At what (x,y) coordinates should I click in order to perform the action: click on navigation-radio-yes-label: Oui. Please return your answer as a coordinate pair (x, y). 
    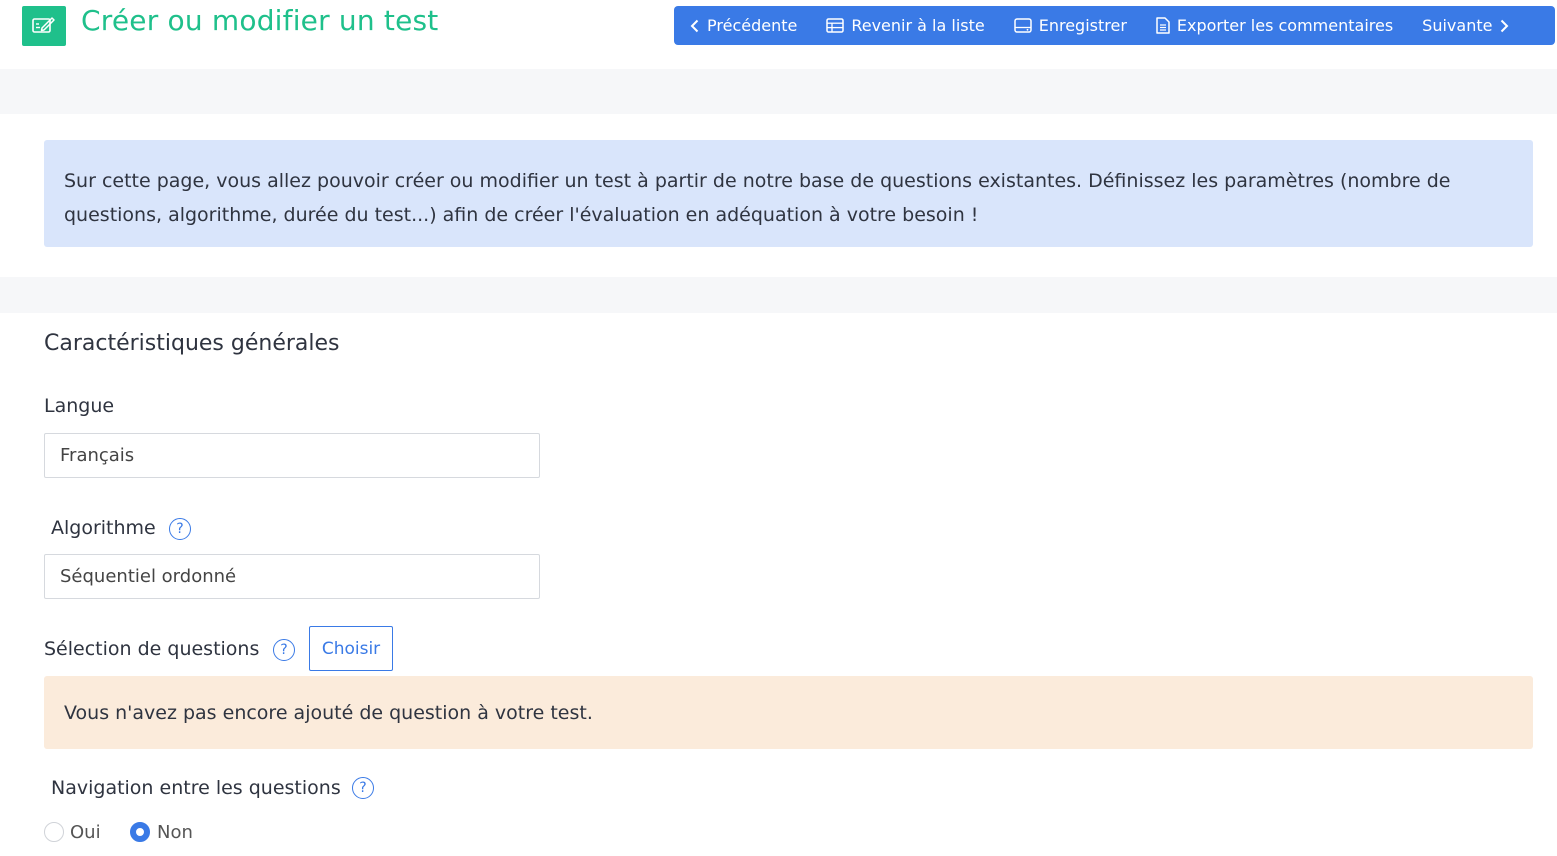
    Looking at the image, I should click on (85, 832).